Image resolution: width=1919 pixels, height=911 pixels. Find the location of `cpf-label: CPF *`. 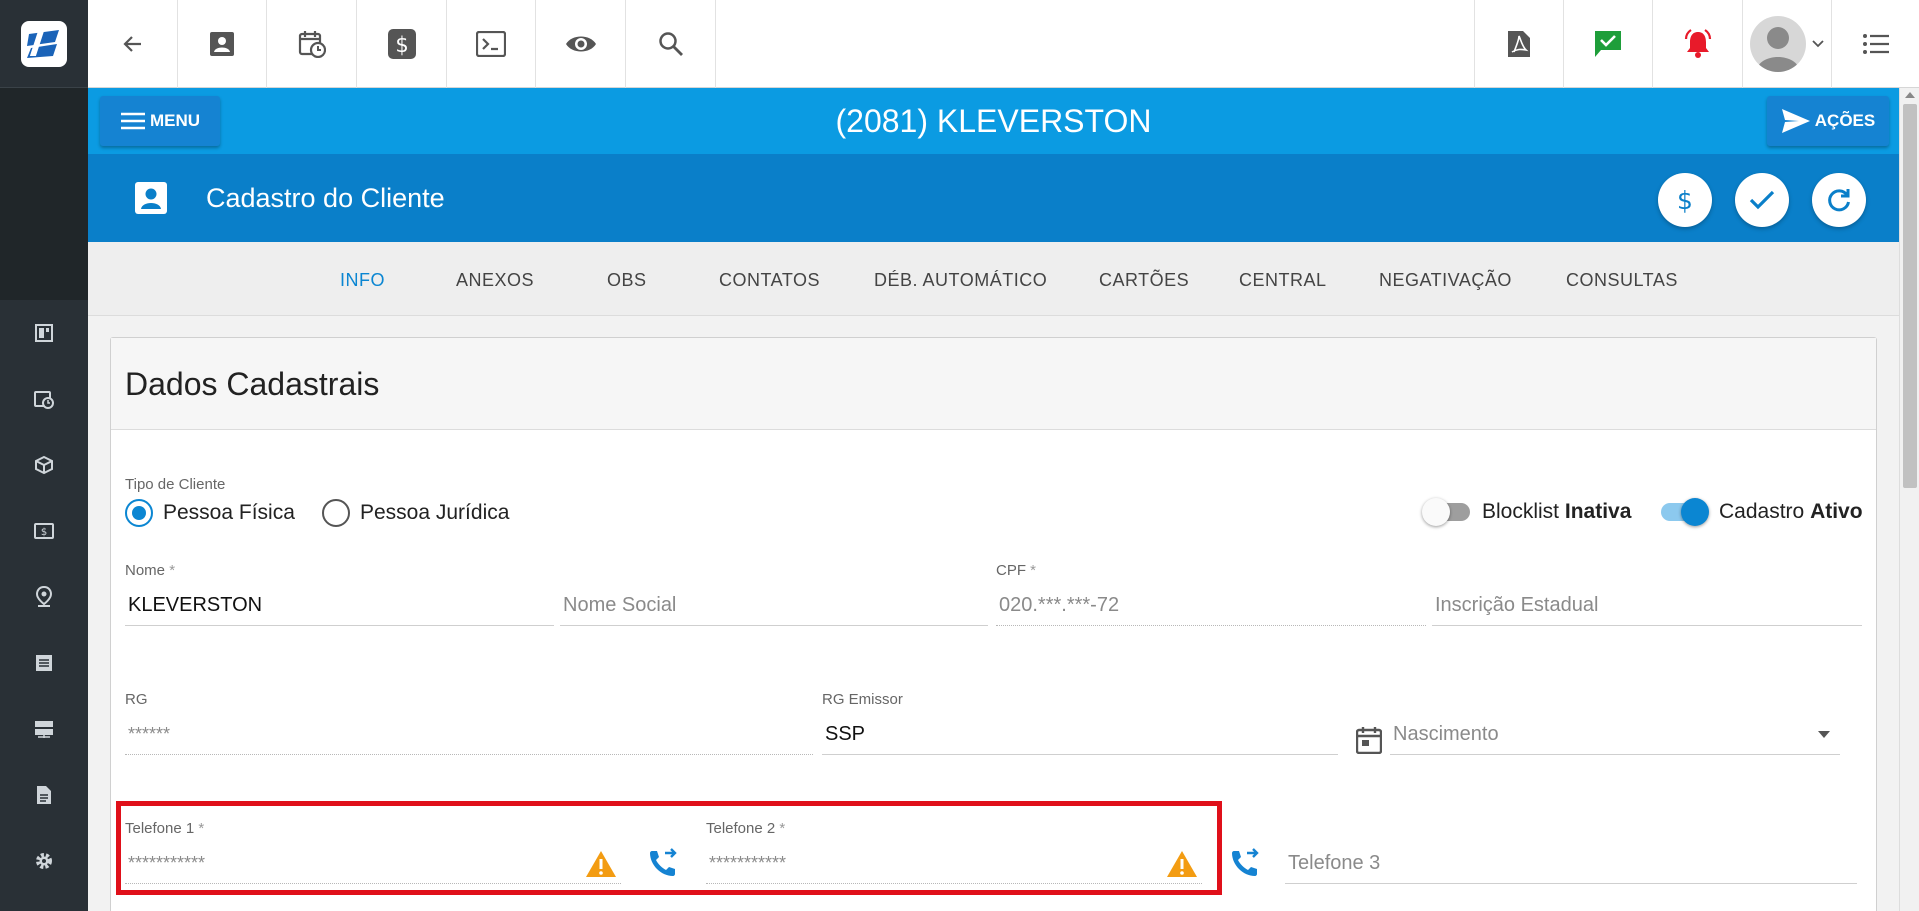

cpf-label: CPF * is located at coordinates (1016, 570).